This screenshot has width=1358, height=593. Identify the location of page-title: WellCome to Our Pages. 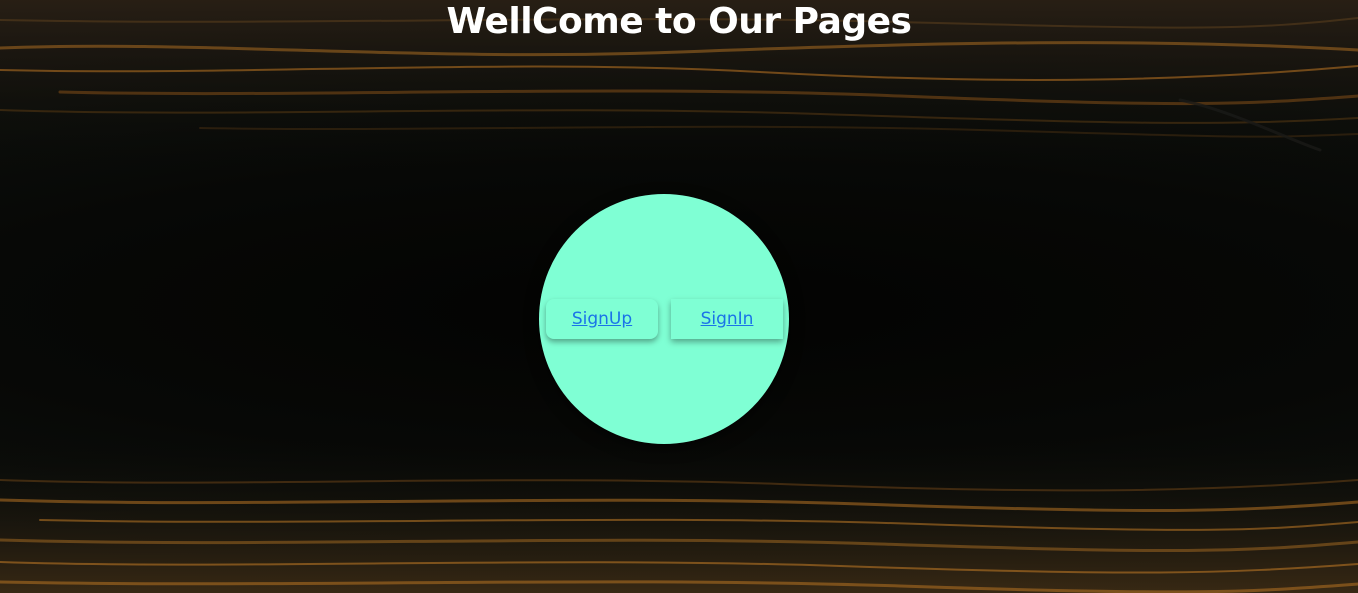
(679, 21).